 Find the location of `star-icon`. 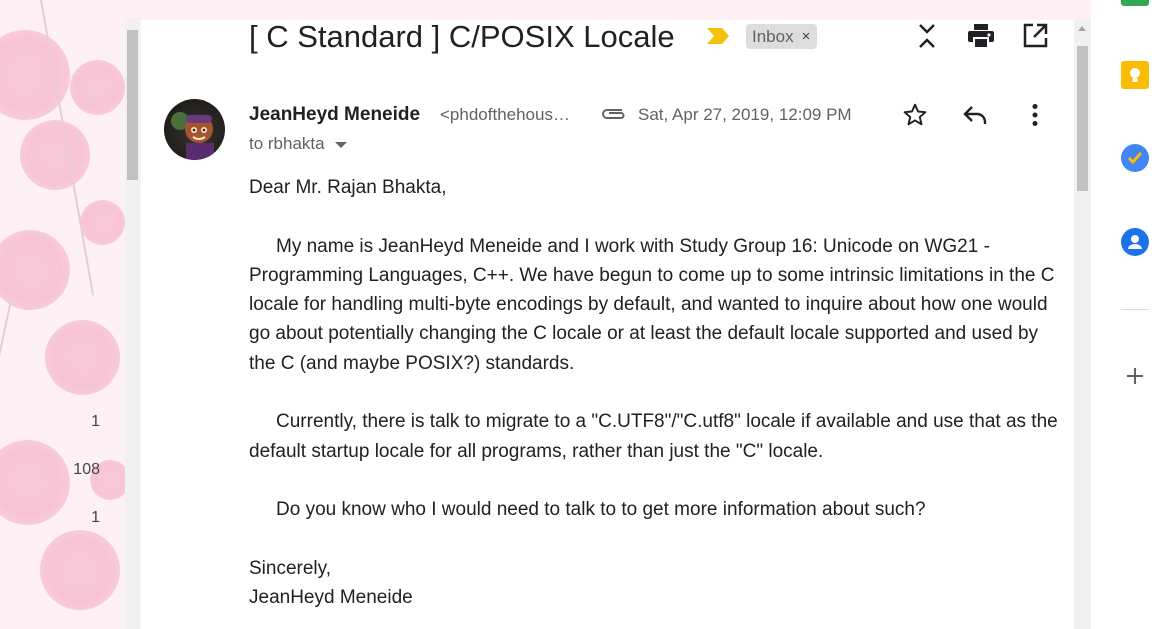

star-icon is located at coordinates (915, 115).